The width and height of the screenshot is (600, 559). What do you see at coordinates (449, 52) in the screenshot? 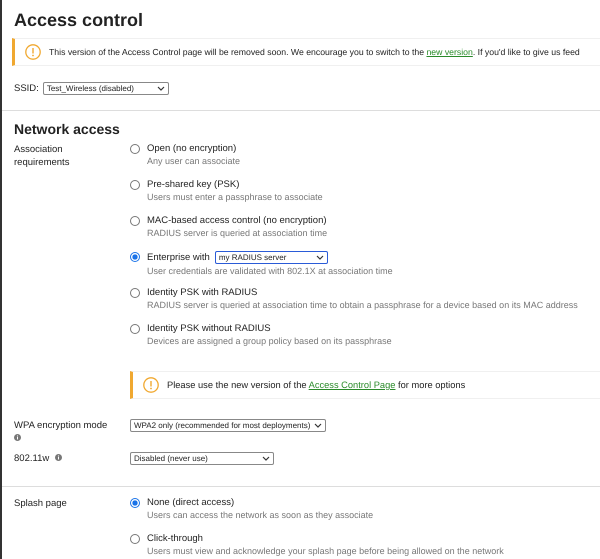
I see `new-version-link: new version` at bounding box center [449, 52].